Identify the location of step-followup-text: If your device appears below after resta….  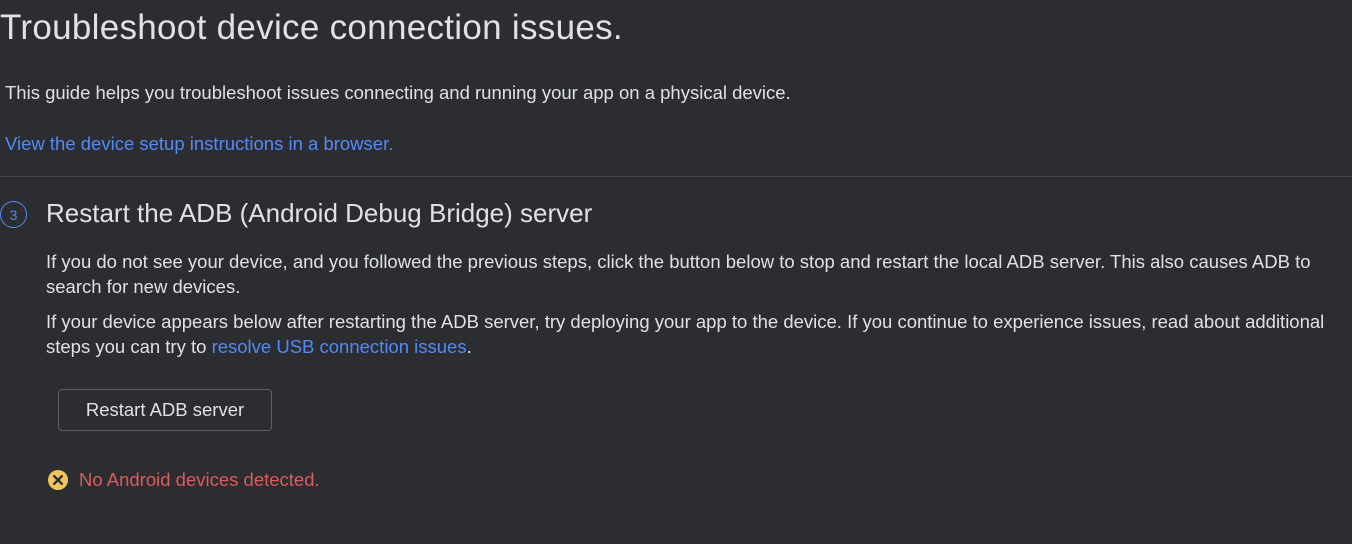
(691, 334).